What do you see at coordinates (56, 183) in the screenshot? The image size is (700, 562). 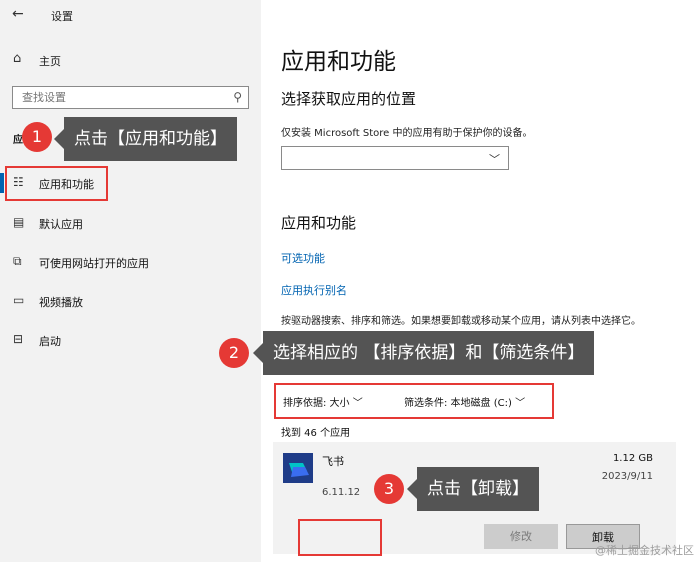 I see `highlight-apps-features` at bounding box center [56, 183].